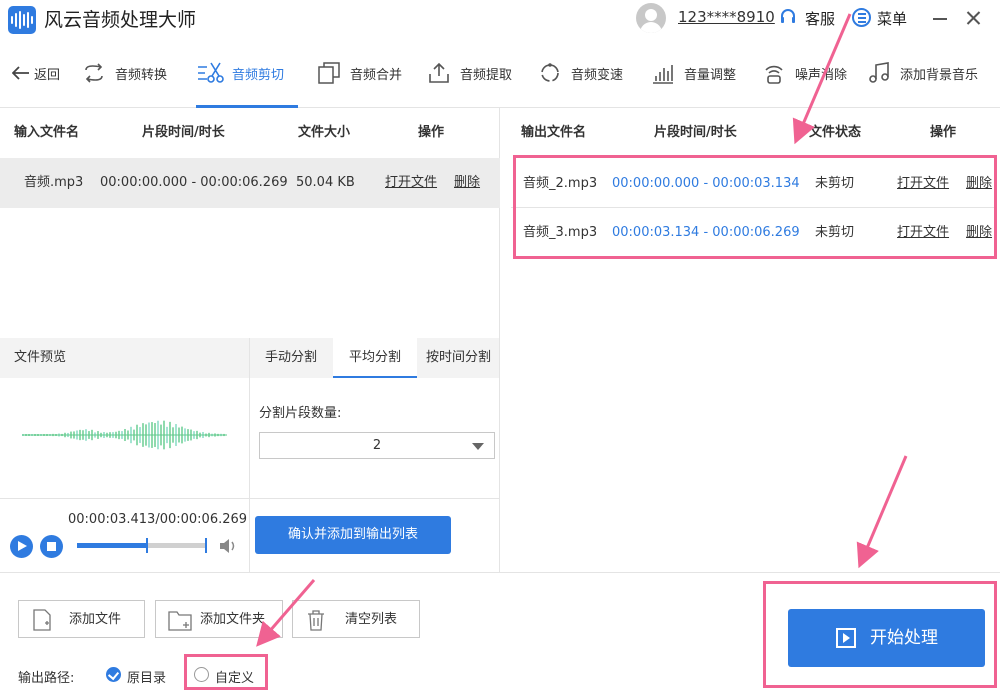  I want to click on segment-range: 00:00:03.134 - 00:00:06.269, so click(706, 232).